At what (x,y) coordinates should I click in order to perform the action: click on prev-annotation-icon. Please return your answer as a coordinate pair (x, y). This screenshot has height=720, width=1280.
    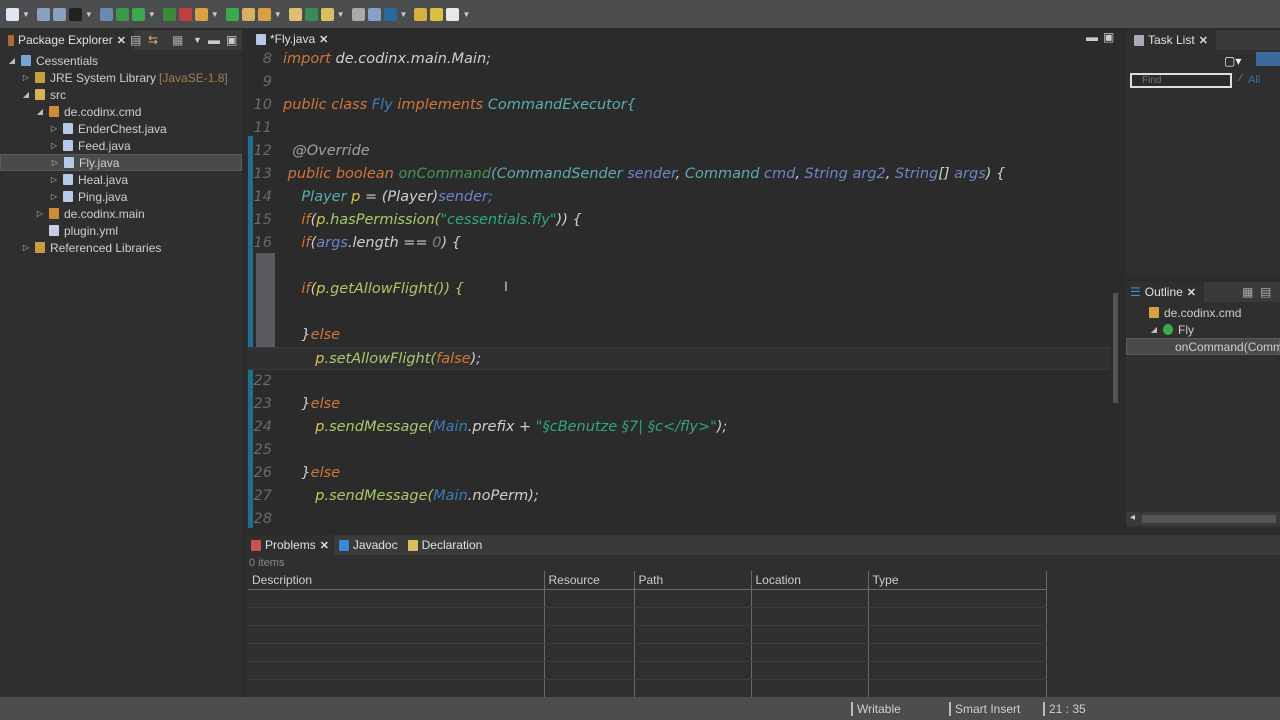
    Looking at the image, I should click on (421, 14).